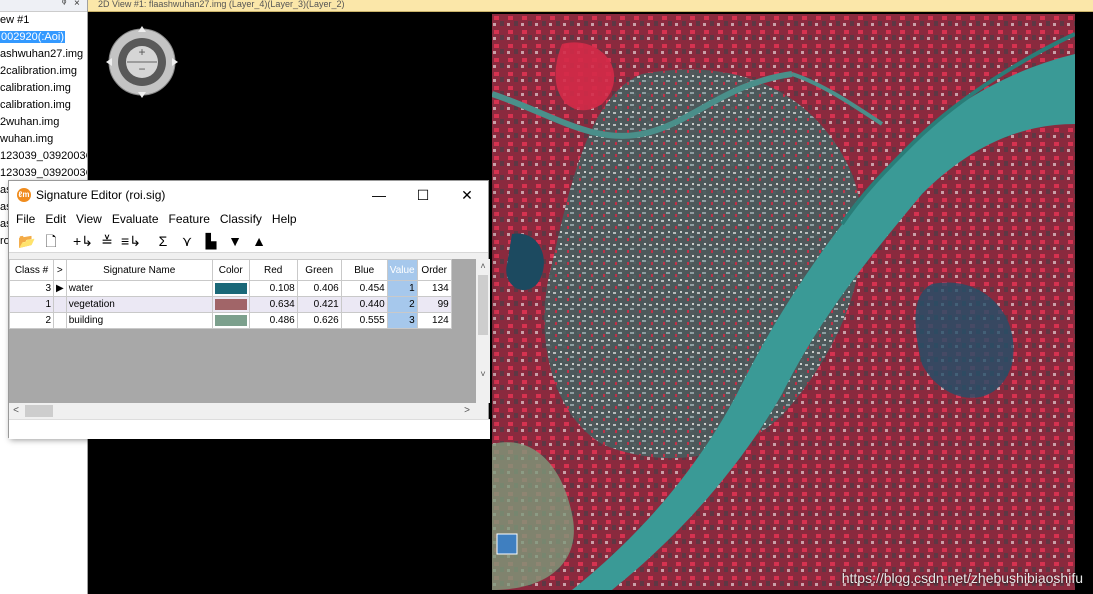 This screenshot has width=1093, height=594. Describe the element at coordinates (64, 4) in the screenshot. I see `pin-icon: ᵠ` at that location.